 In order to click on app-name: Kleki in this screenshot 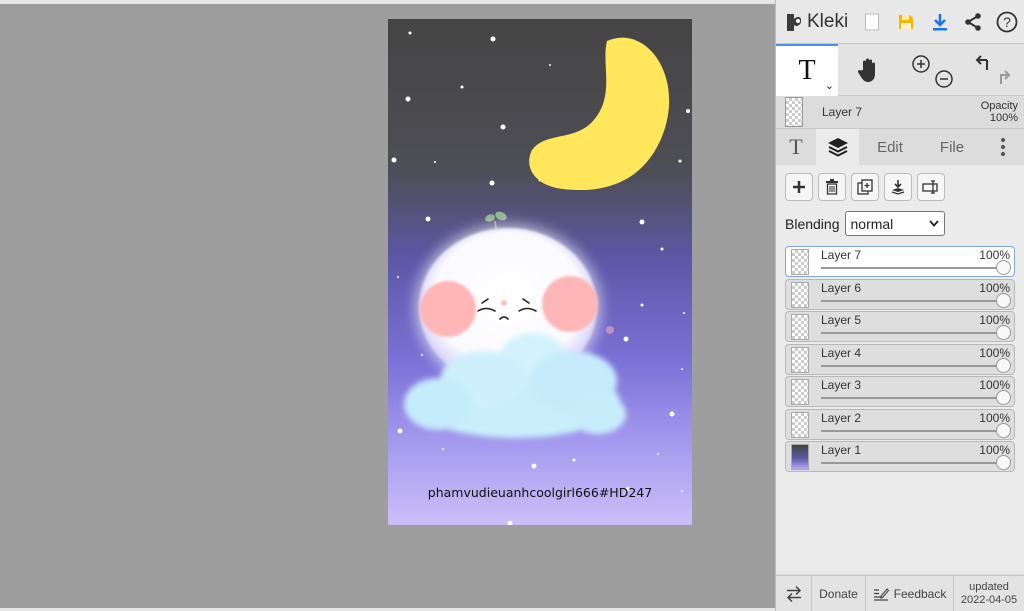, I will do `click(828, 21)`.